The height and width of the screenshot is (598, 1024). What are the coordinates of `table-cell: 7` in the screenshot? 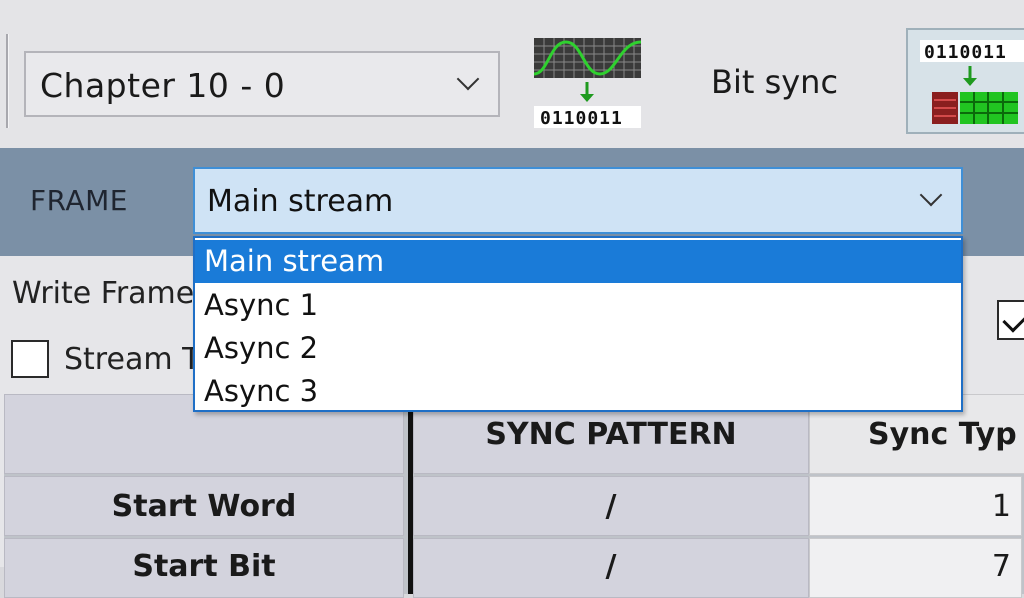 It's located at (915, 568).